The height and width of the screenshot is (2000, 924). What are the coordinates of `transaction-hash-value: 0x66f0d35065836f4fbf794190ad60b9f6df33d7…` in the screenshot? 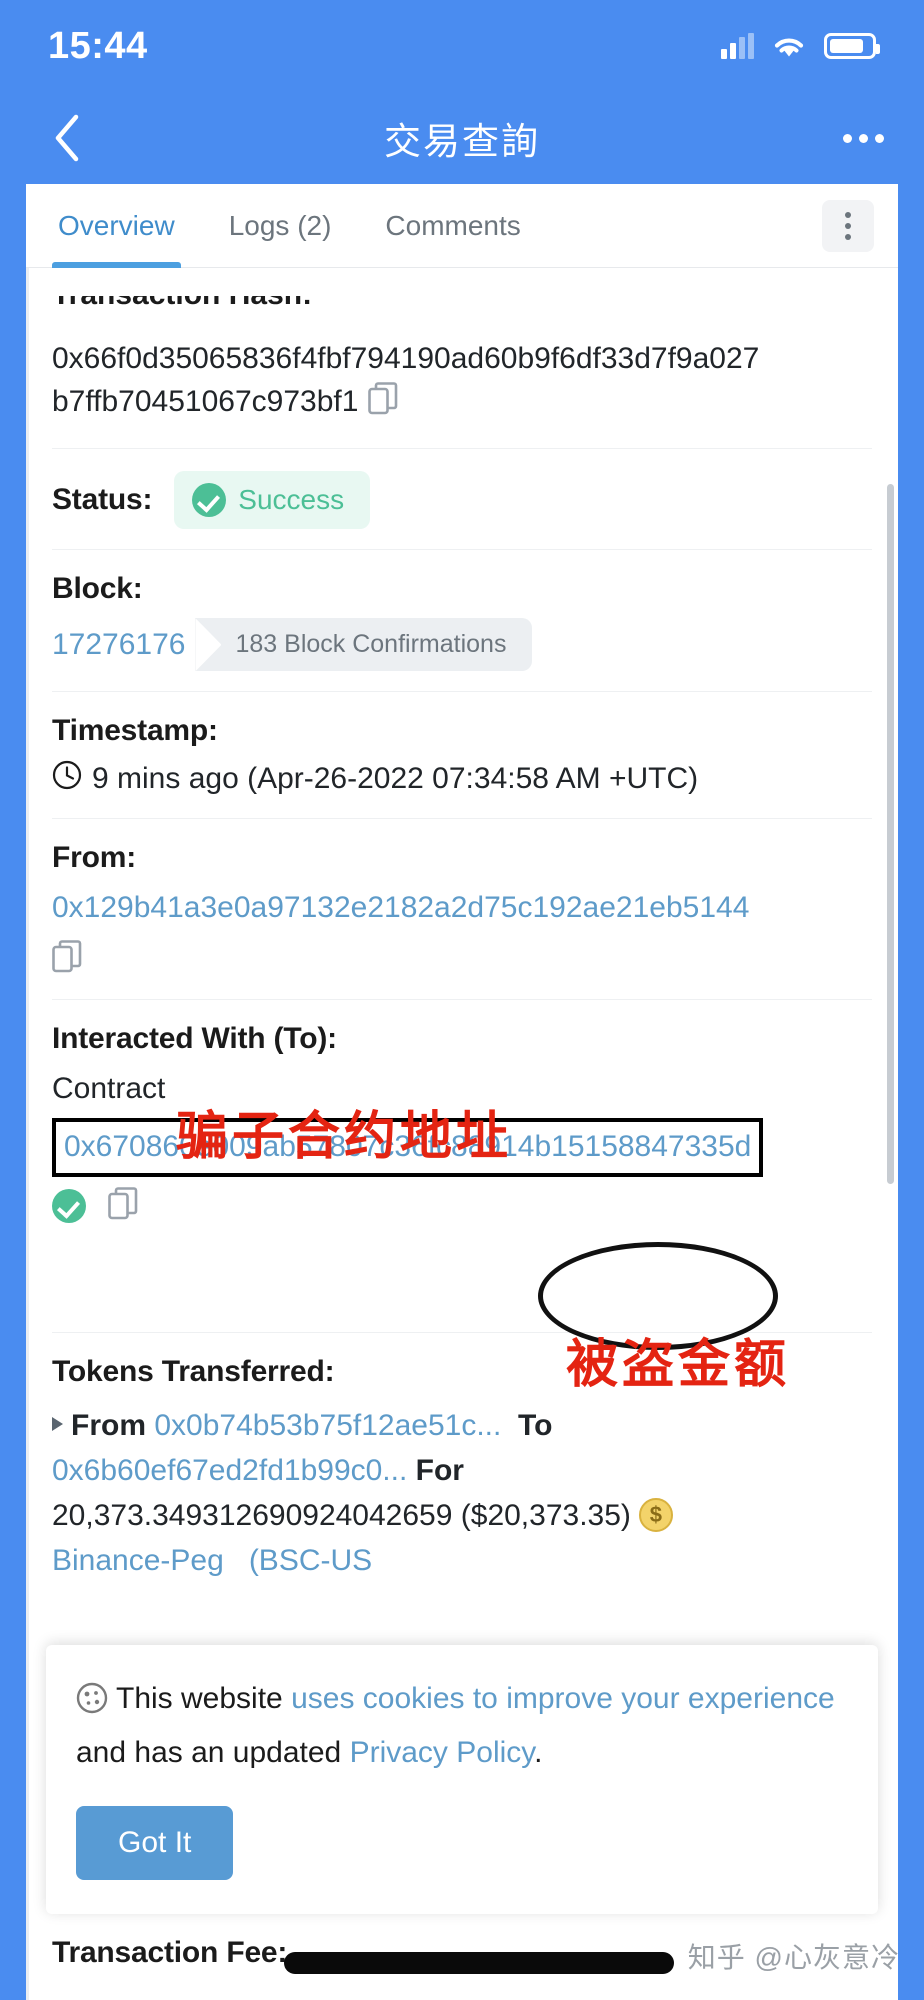 It's located at (462, 383).